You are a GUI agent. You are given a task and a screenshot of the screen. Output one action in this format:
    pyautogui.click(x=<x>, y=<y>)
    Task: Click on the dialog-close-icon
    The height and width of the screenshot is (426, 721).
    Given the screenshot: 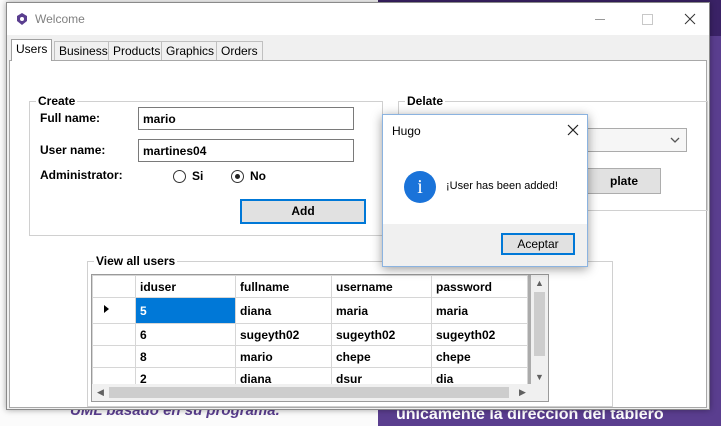 What is the action you would take?
    pyautogui.click(x=573, y=130)
    